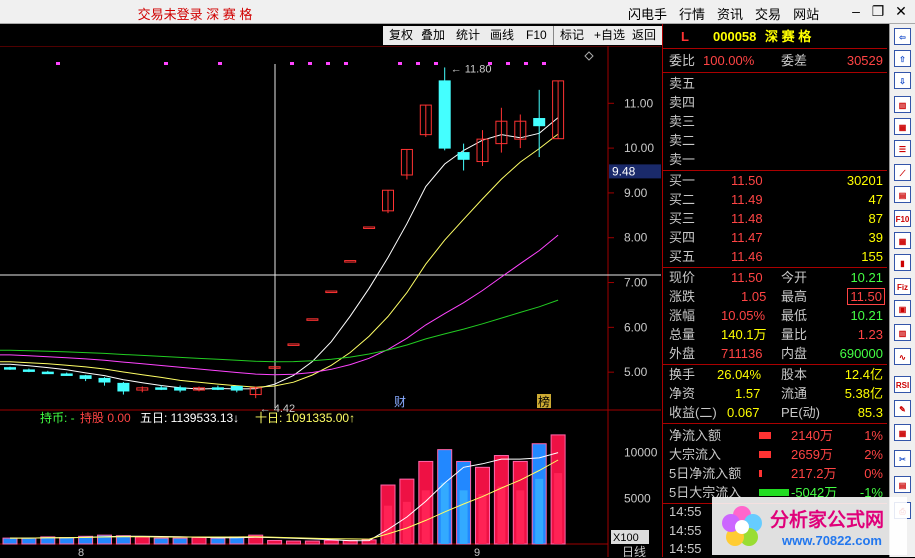 Image resolution: width=915 pixels, height=558 pixels. Describe the element at coordinates (856, 11) in the screenshot. I see `minimize-icon: –` at that location.